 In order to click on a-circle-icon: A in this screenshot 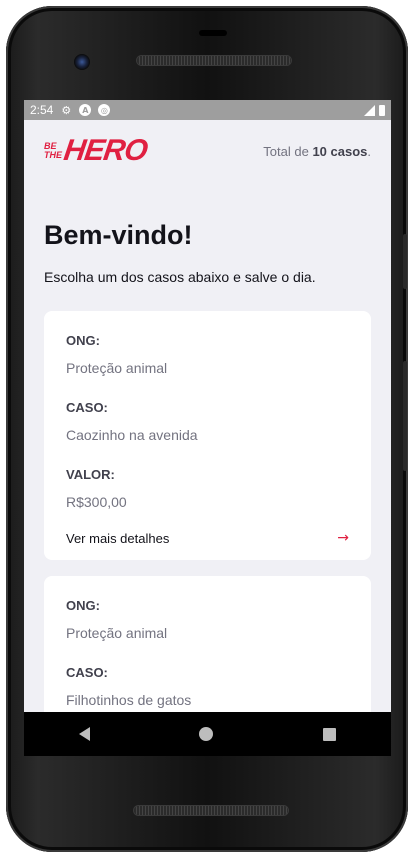, I will do `click(85, 110)`.